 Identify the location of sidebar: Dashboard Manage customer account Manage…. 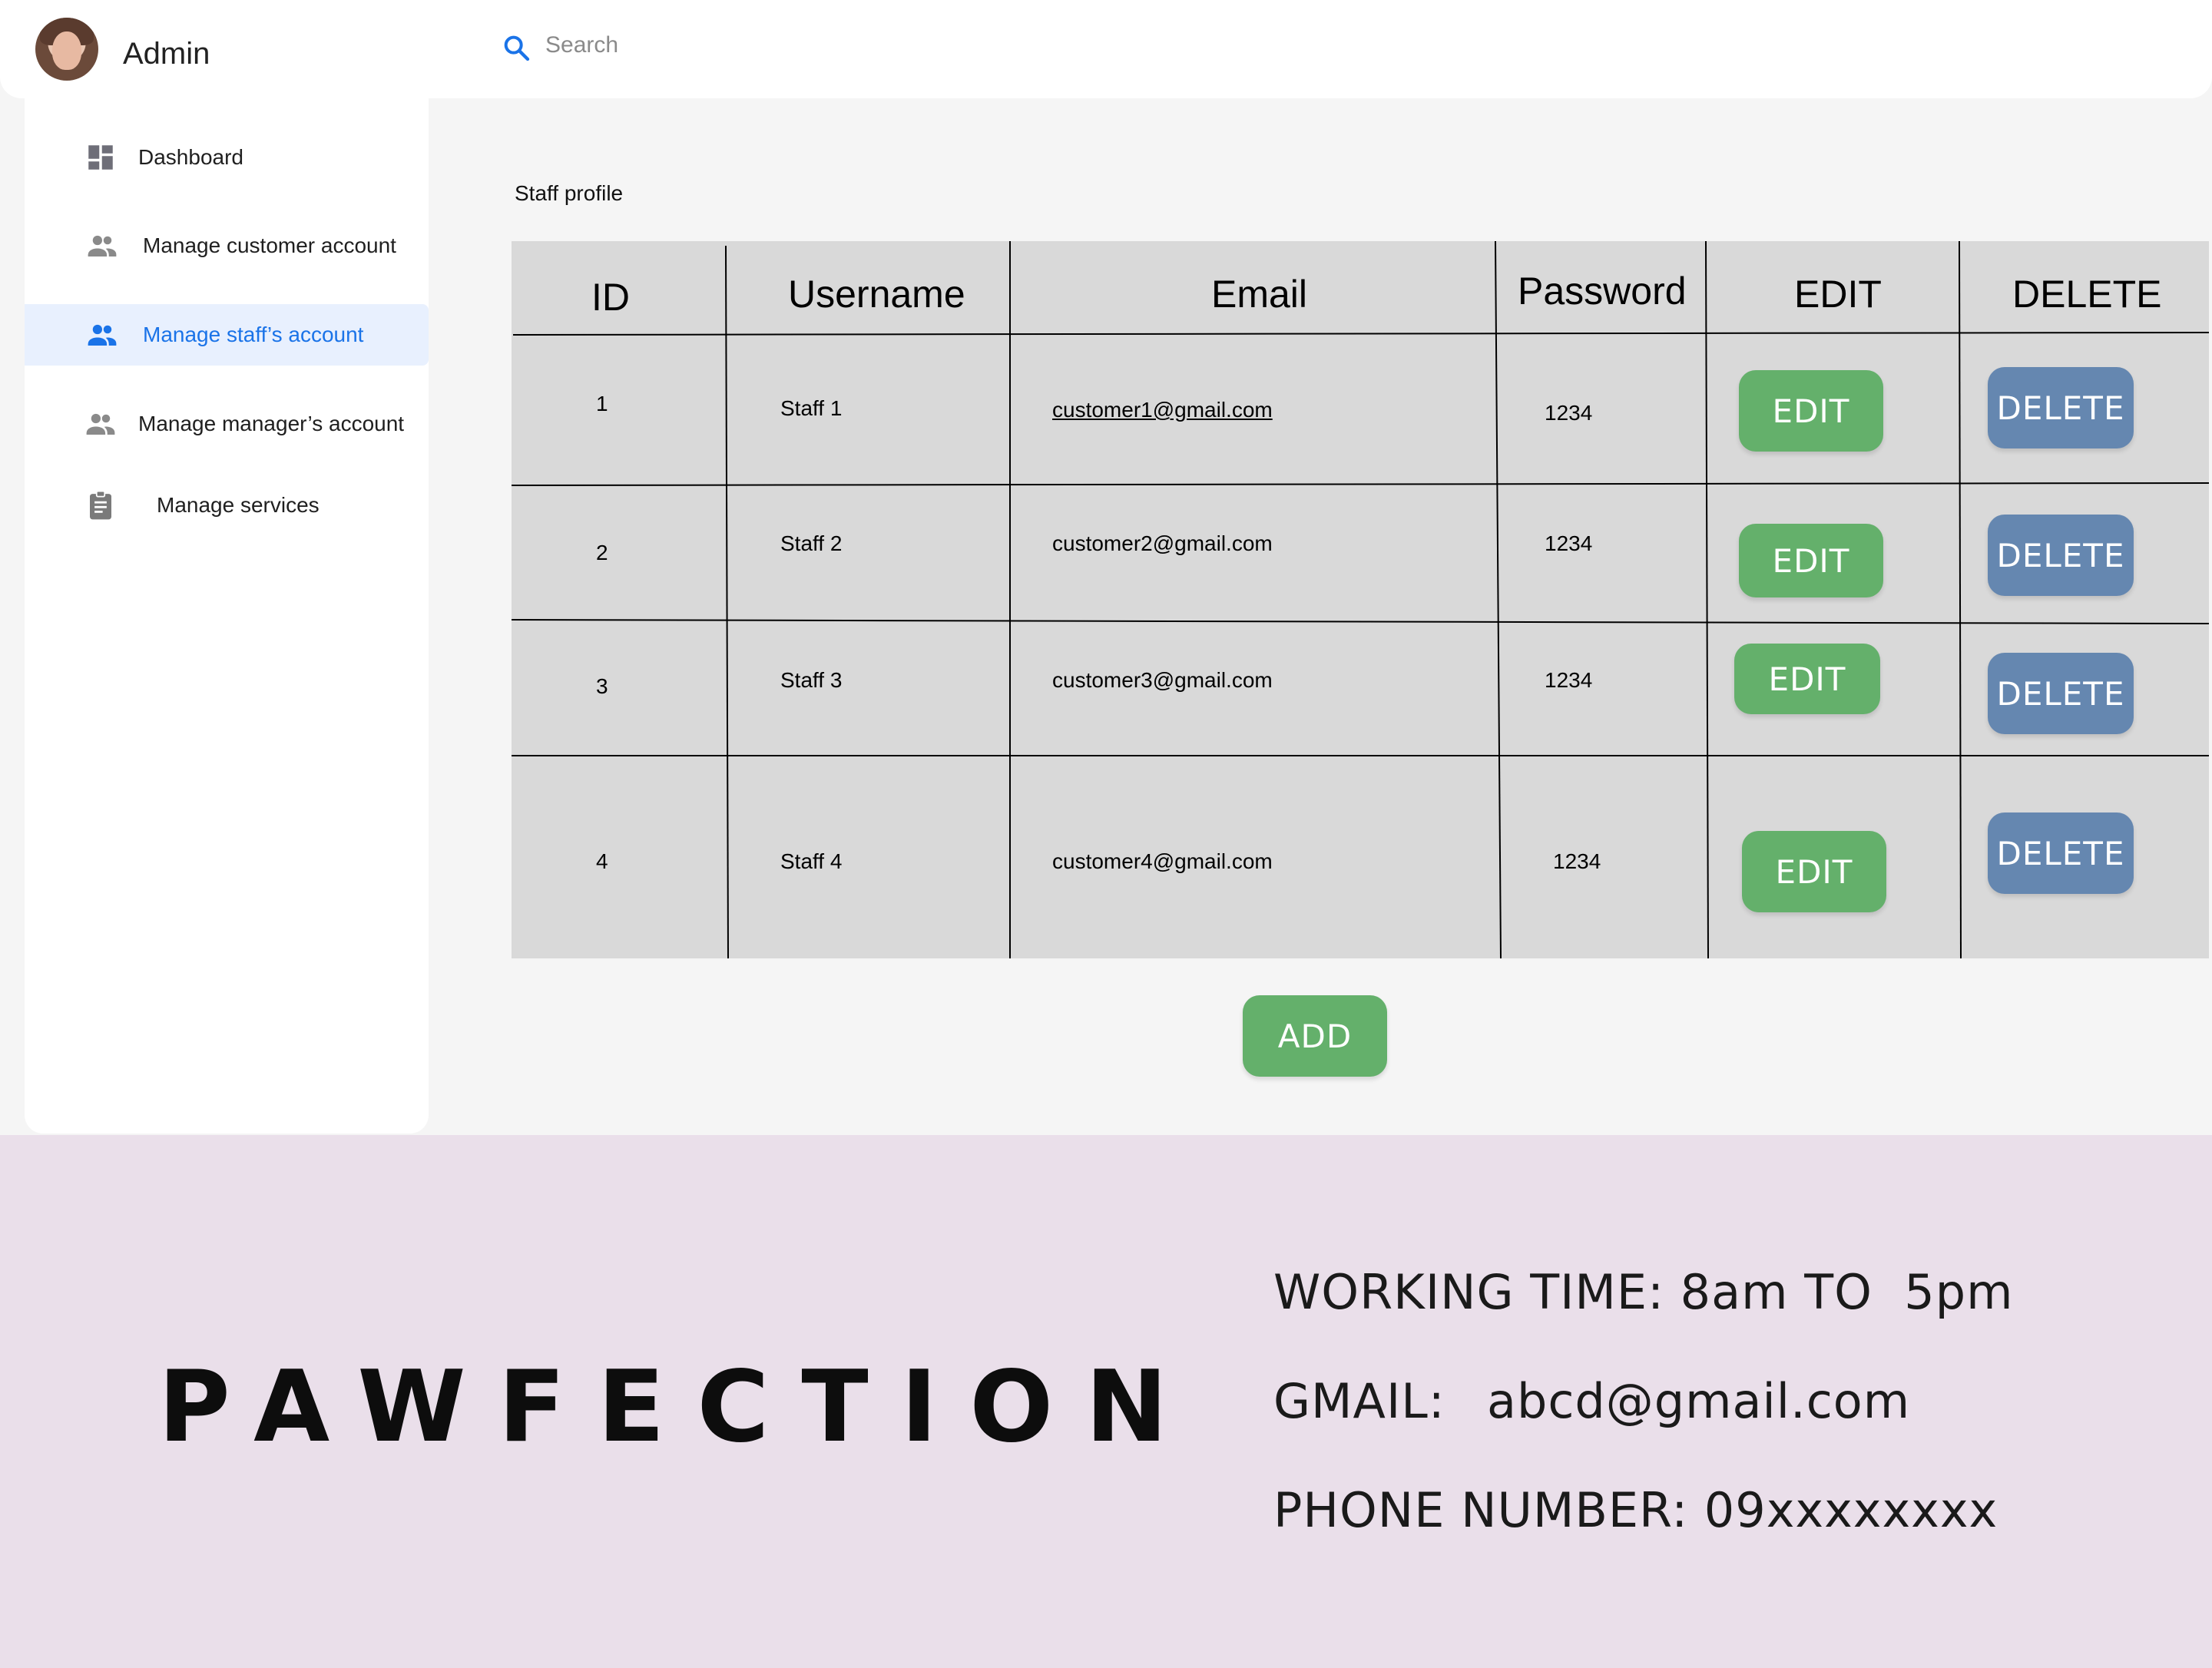
(227, 616).